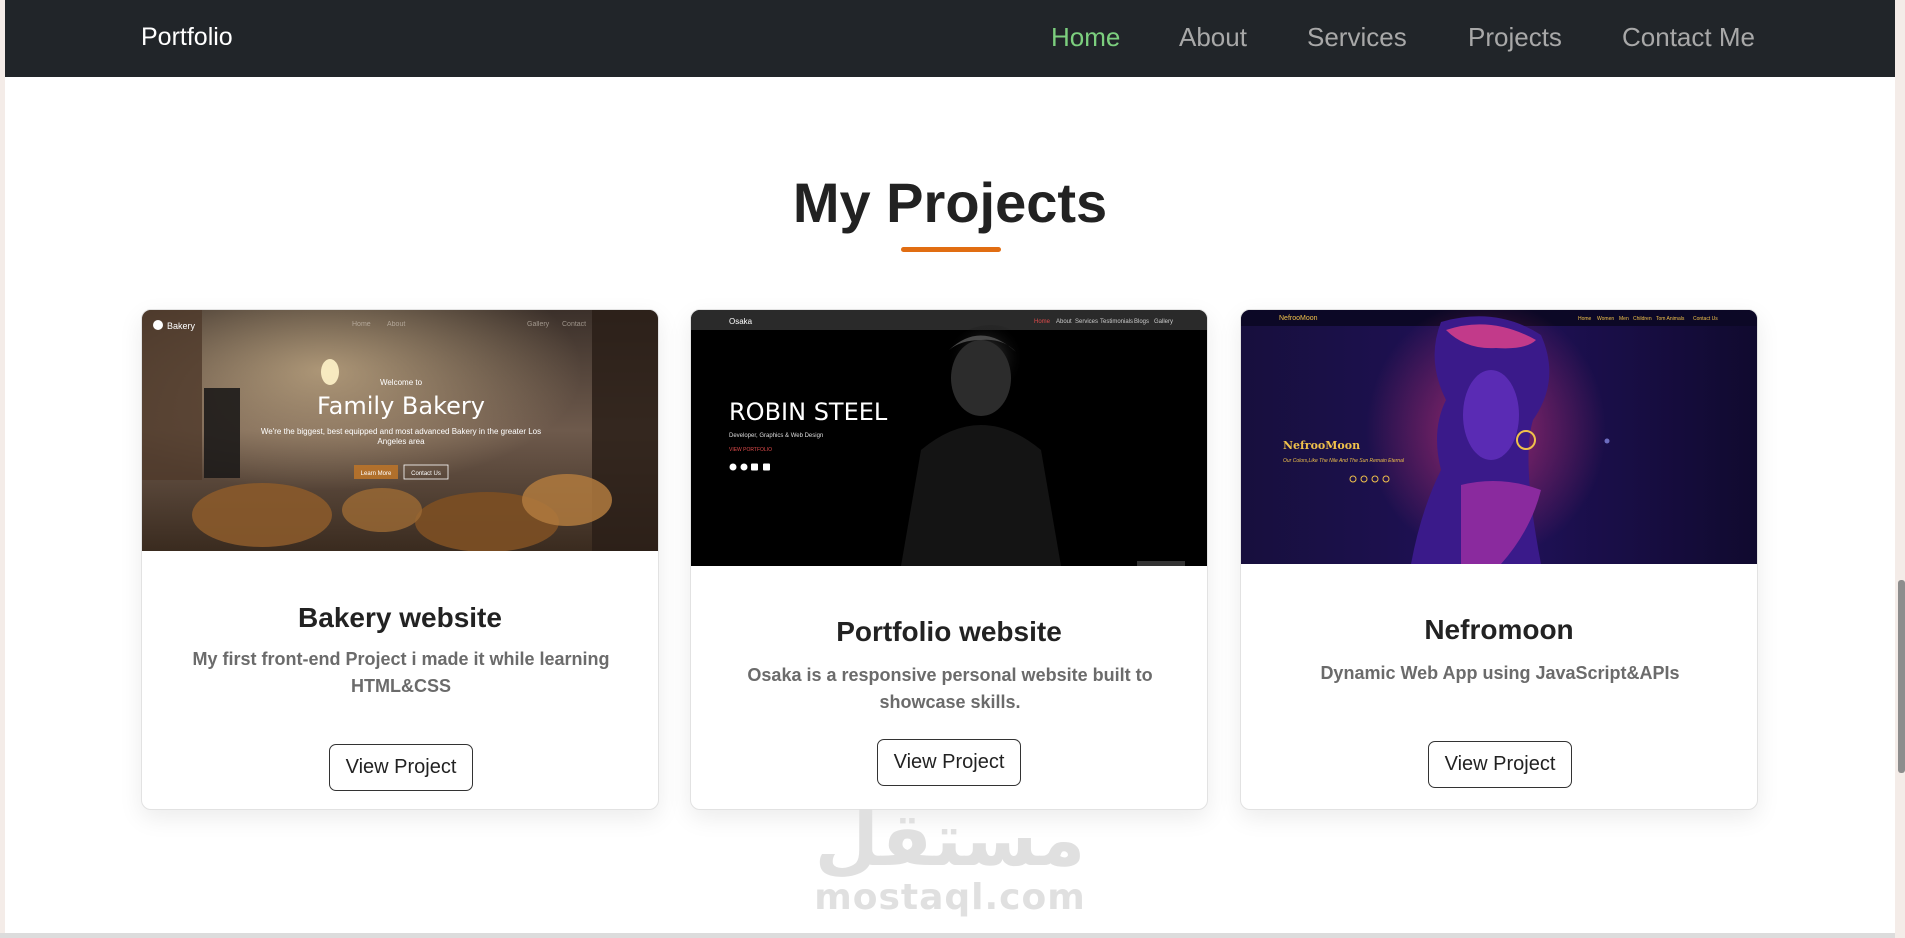 The height and width of the screenshot is (938, 1905). I want to click on nefro-shot-nav-4: Children, so click(1642, 319).